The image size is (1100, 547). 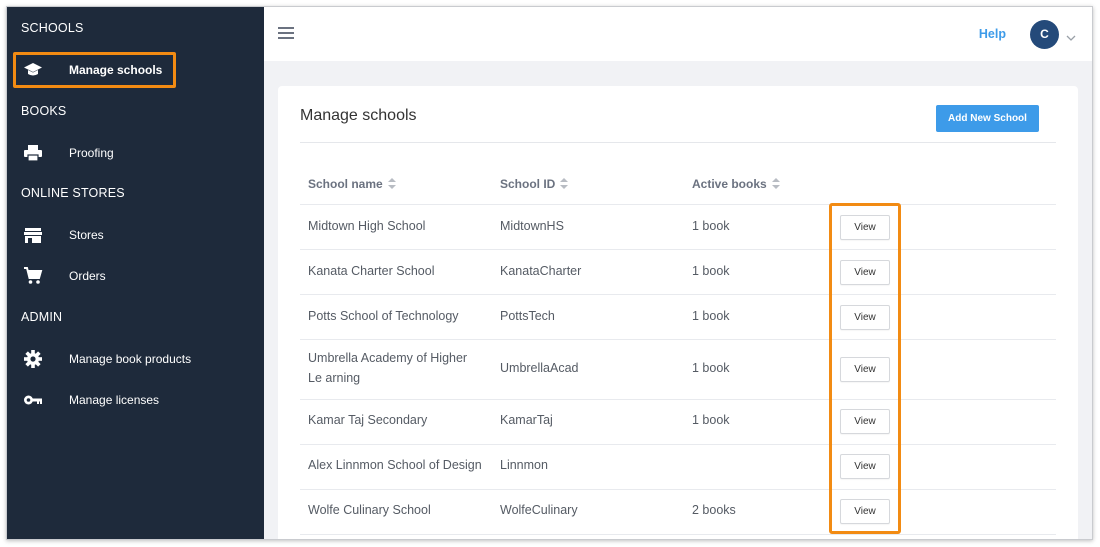 What do you see at coordinates (33, 276) in the screenshot?
I see `cart-icon` at bounding box center [33, 276].